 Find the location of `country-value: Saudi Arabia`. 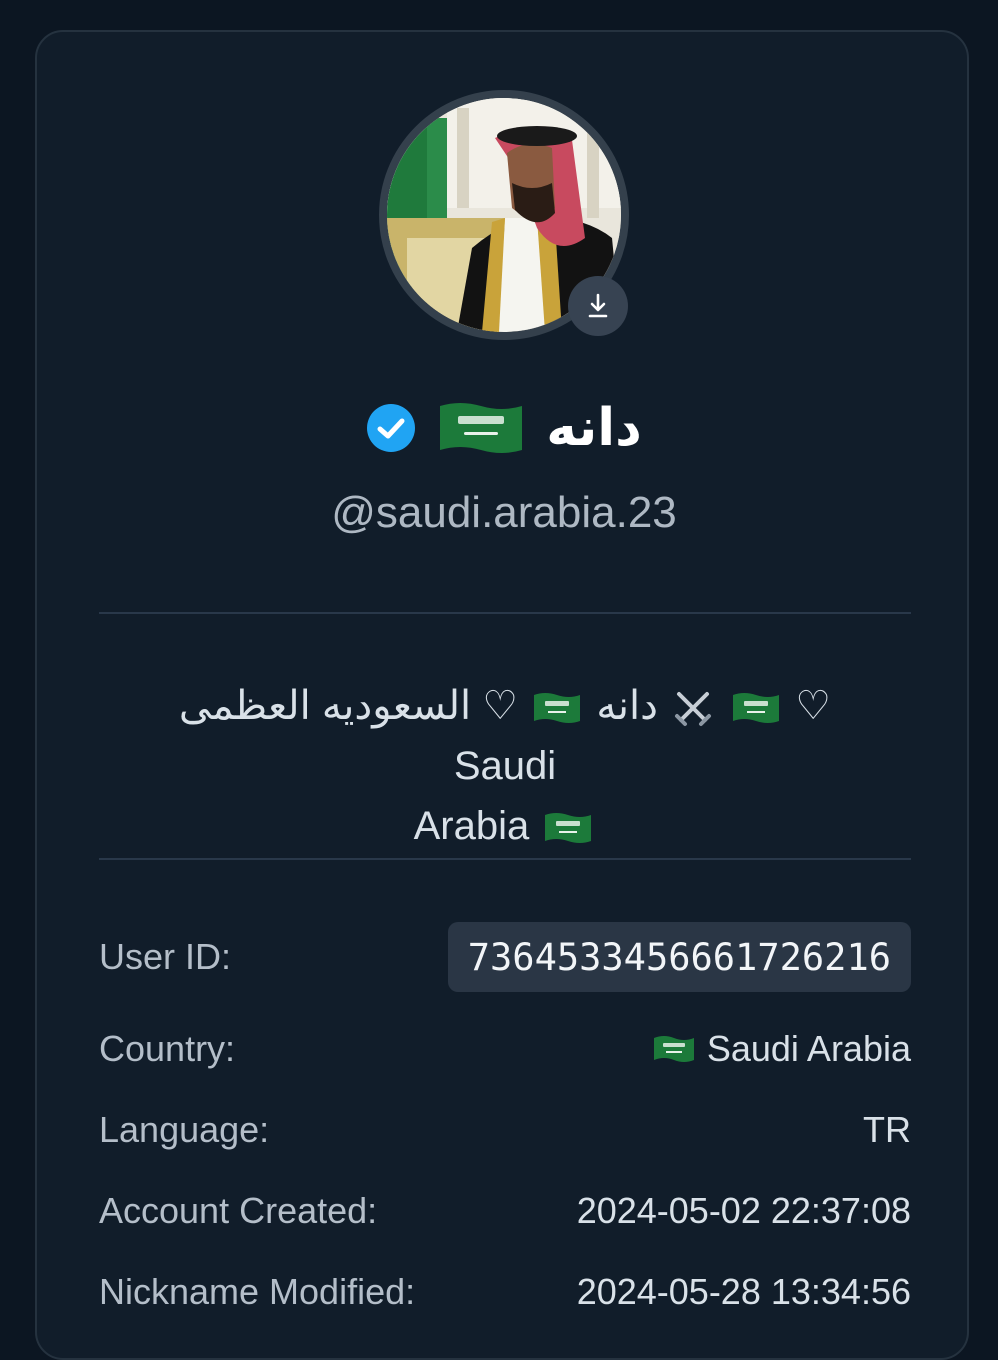

country-value: Saudi Arabia is located at coordinates (808, 1048).